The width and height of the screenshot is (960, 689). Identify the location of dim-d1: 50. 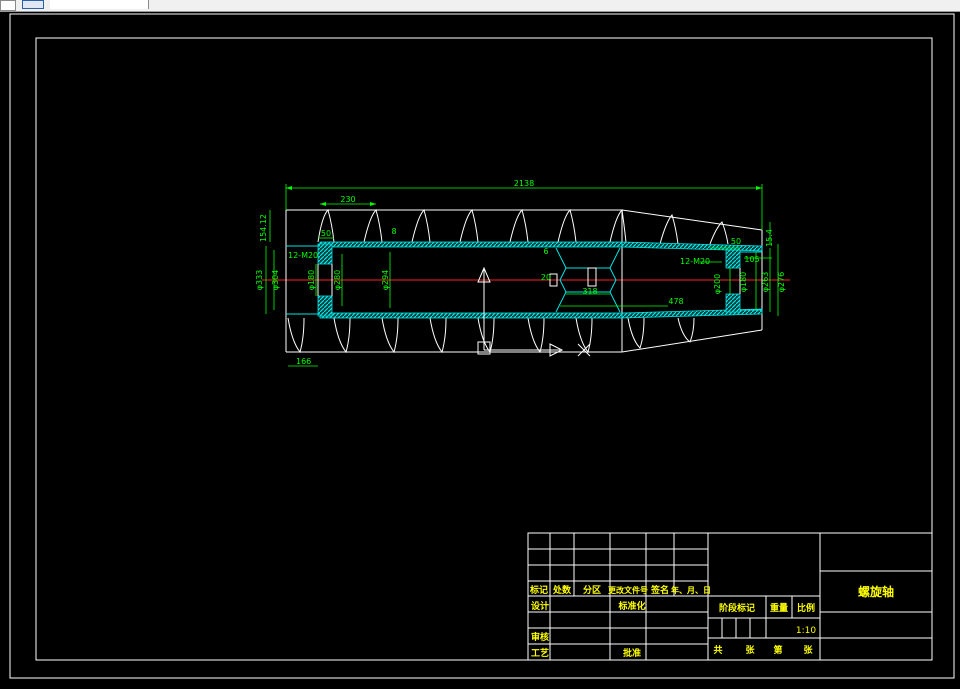
(326, 233).